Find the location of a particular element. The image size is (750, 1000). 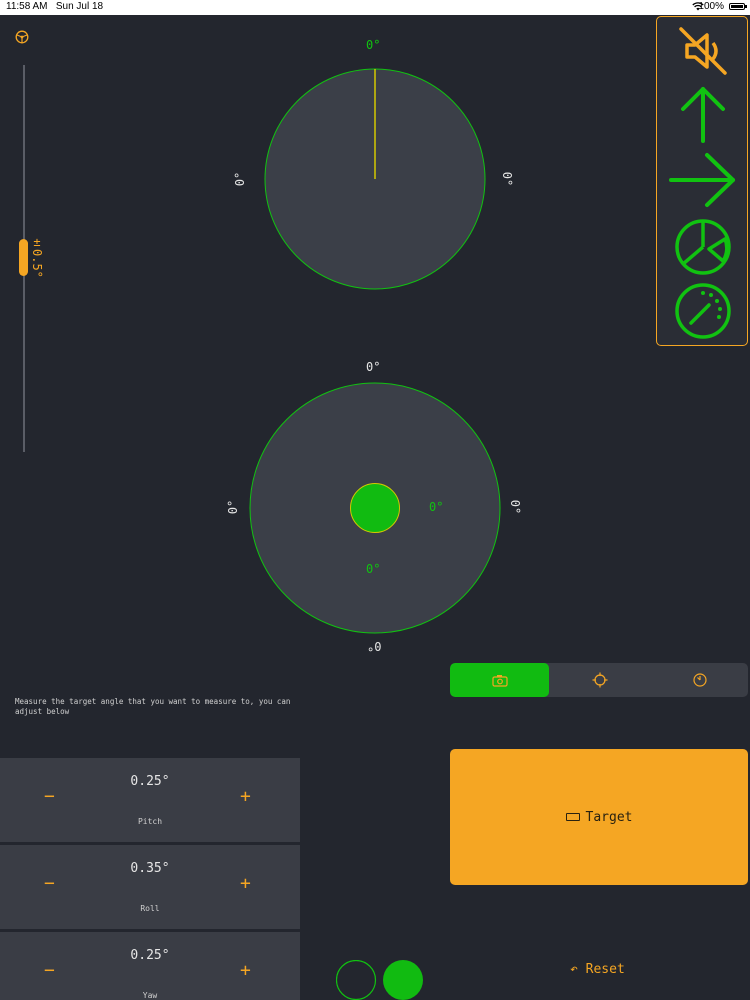

speaker-muted-icon is located at coordinates (703, 51).